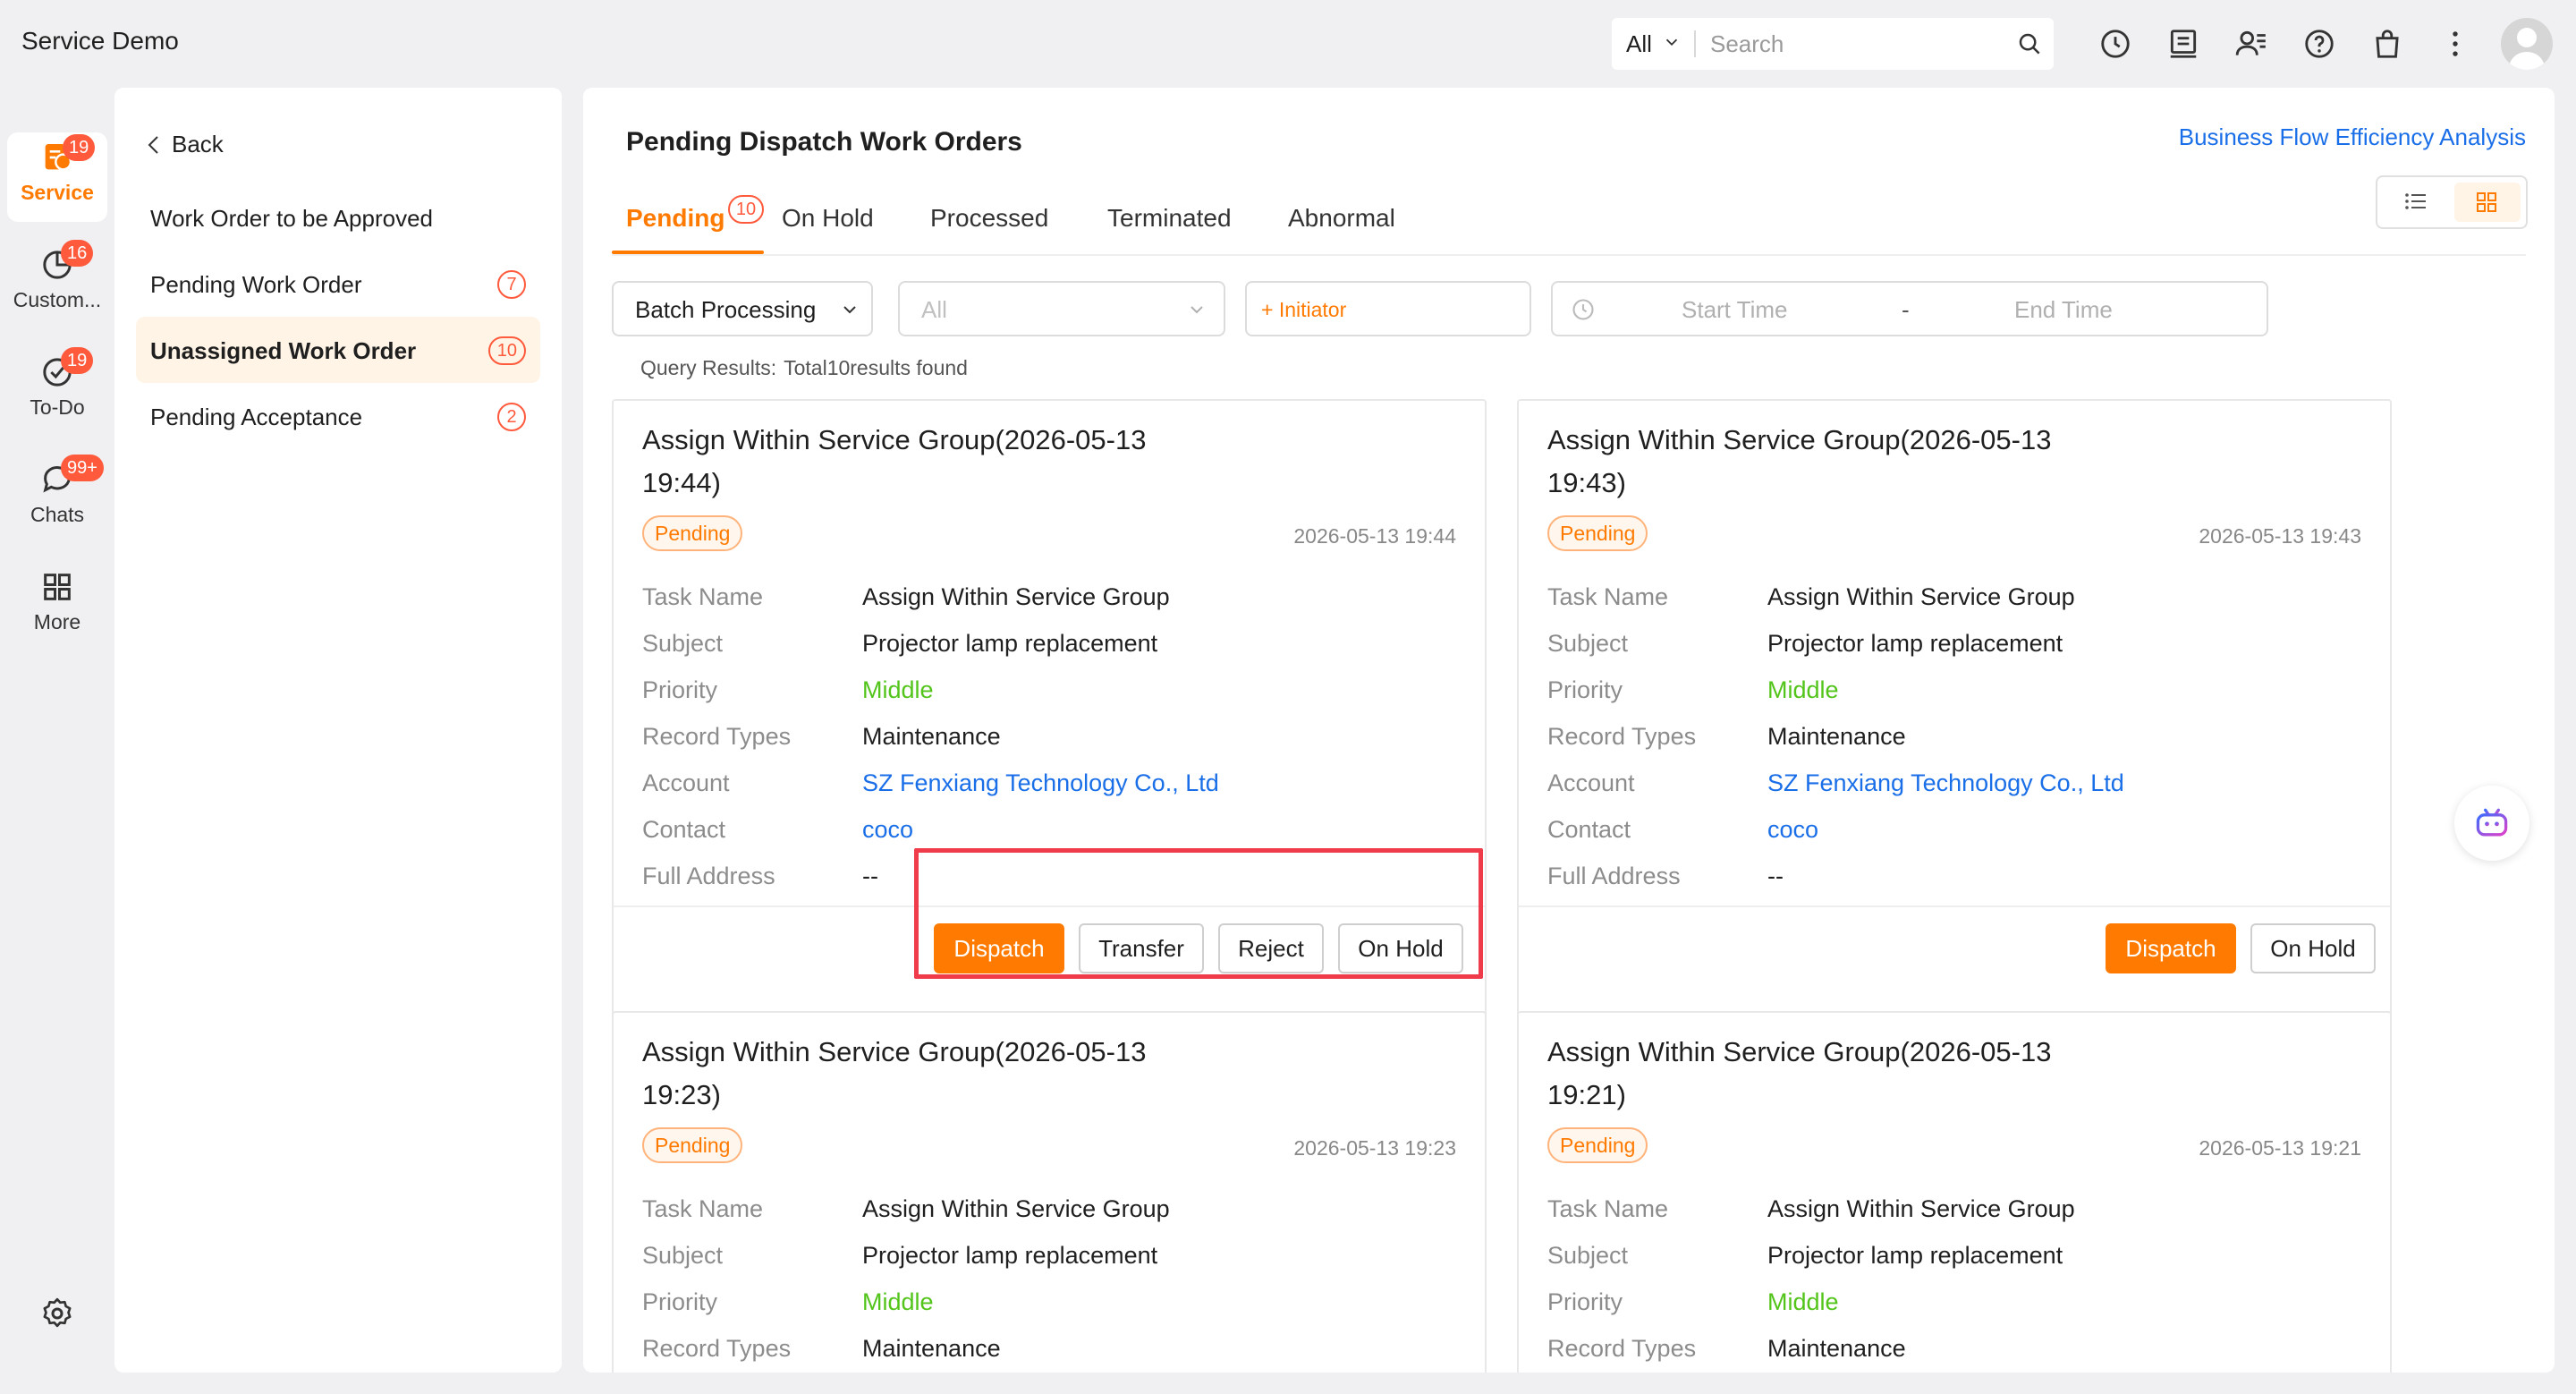 The image size is (2576, 1394). Describe the element at coordinates (1589, 829) in the screenshot. I see `field-label-contact: Contact` at that location.